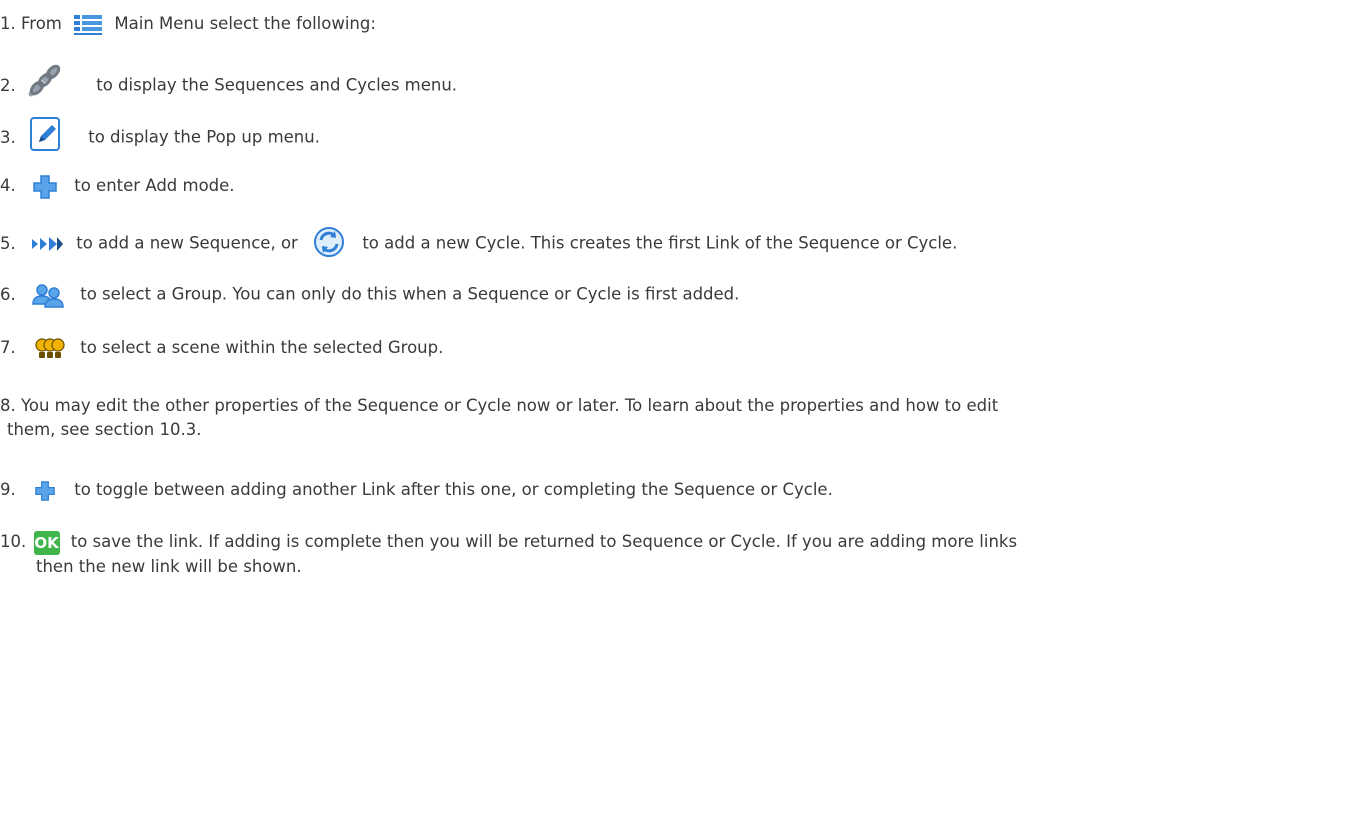  What do you see at coordinates (8, 294) in the screenshot?
I see `step-number: 6.` at bounding box center [8, 294].